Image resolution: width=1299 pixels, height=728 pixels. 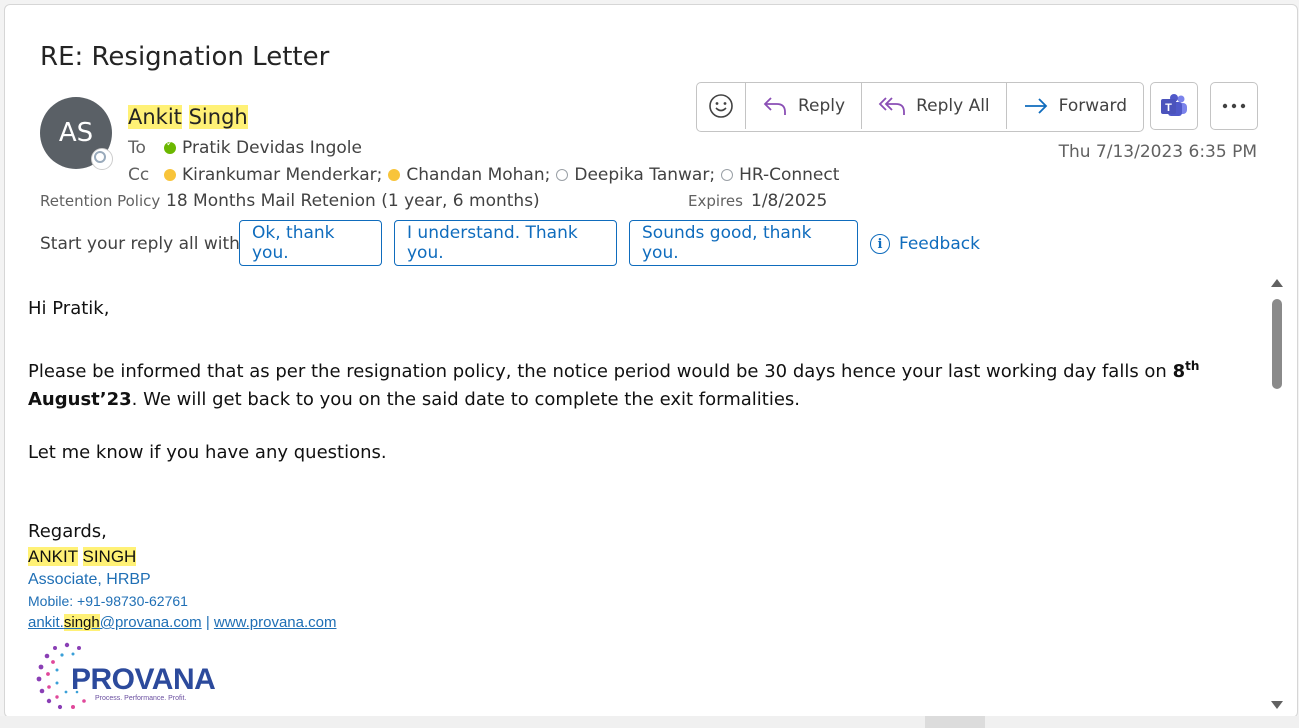 What do you see at coordinates (475, 175) in the screenshot?
I see `cc-recipient: Chandan Mohan` at bounding box center [475, 175].